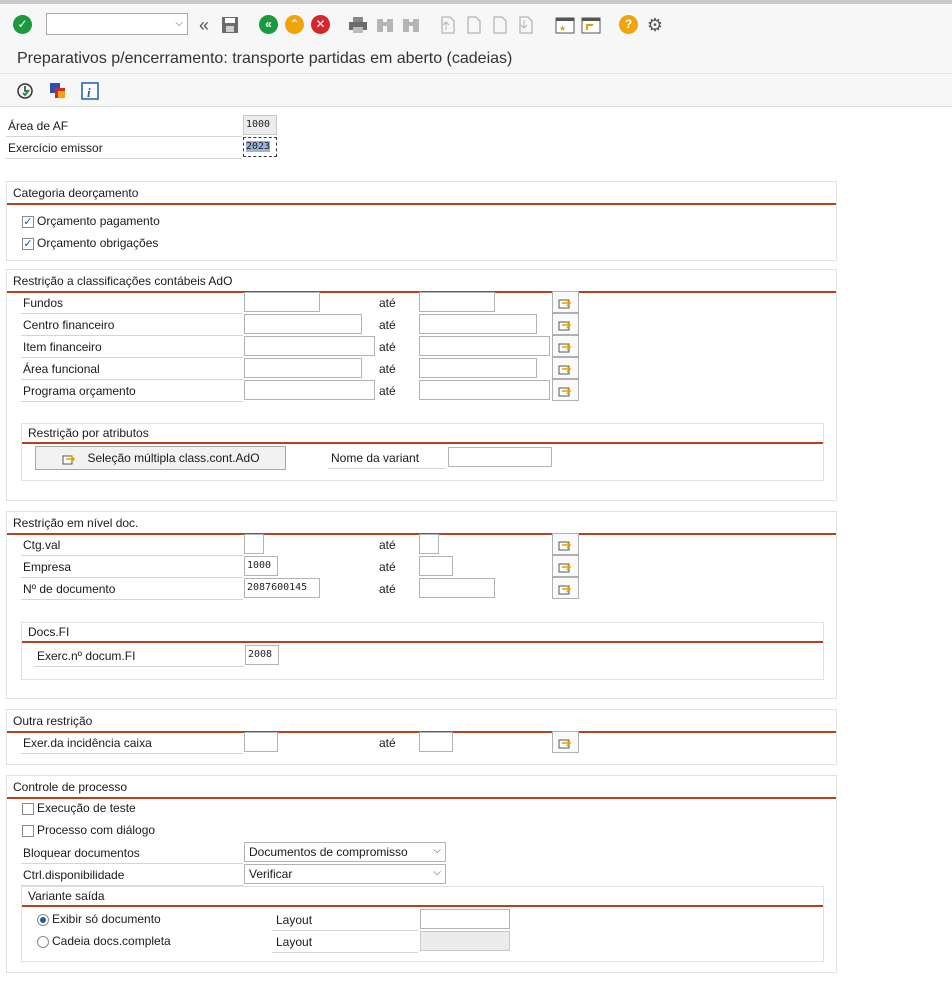 The image size is (952, 985). I want to click on obrigacoes-checkbox: ✓, so click(28, 244).